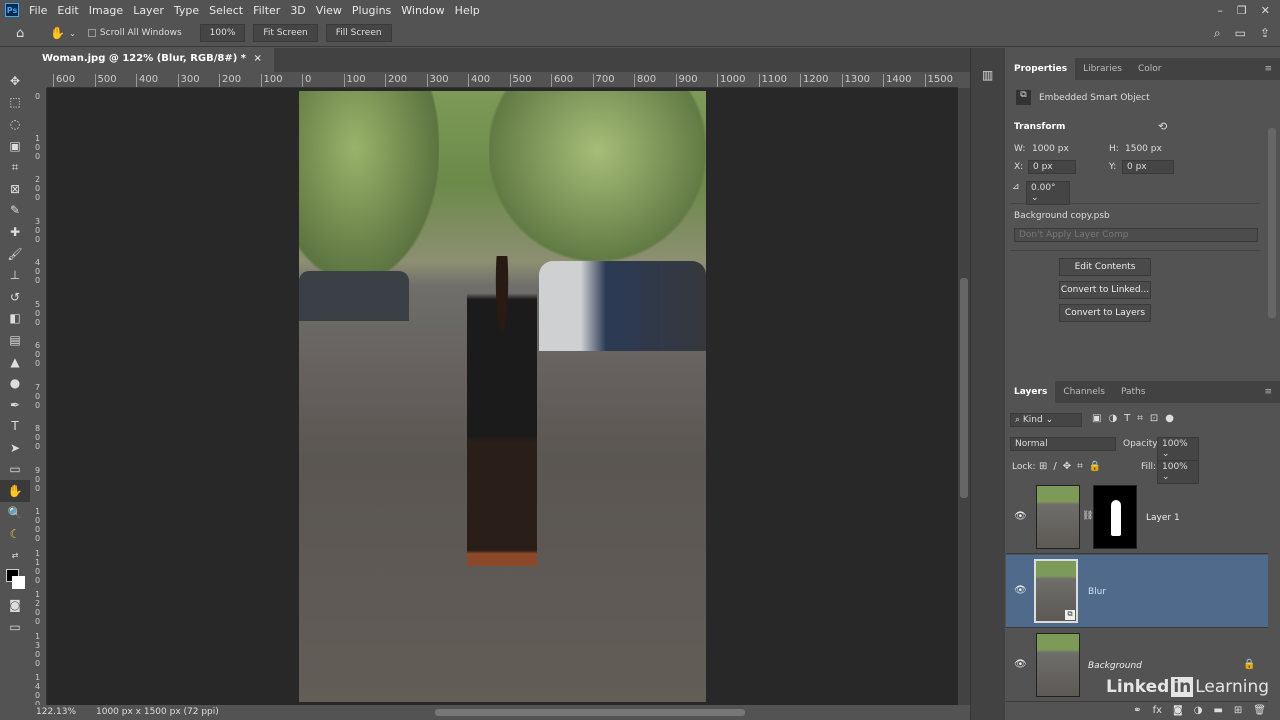 The image size is (1280, 720). I want to click on pen-tool-icon: ✒, so click(15, 405).